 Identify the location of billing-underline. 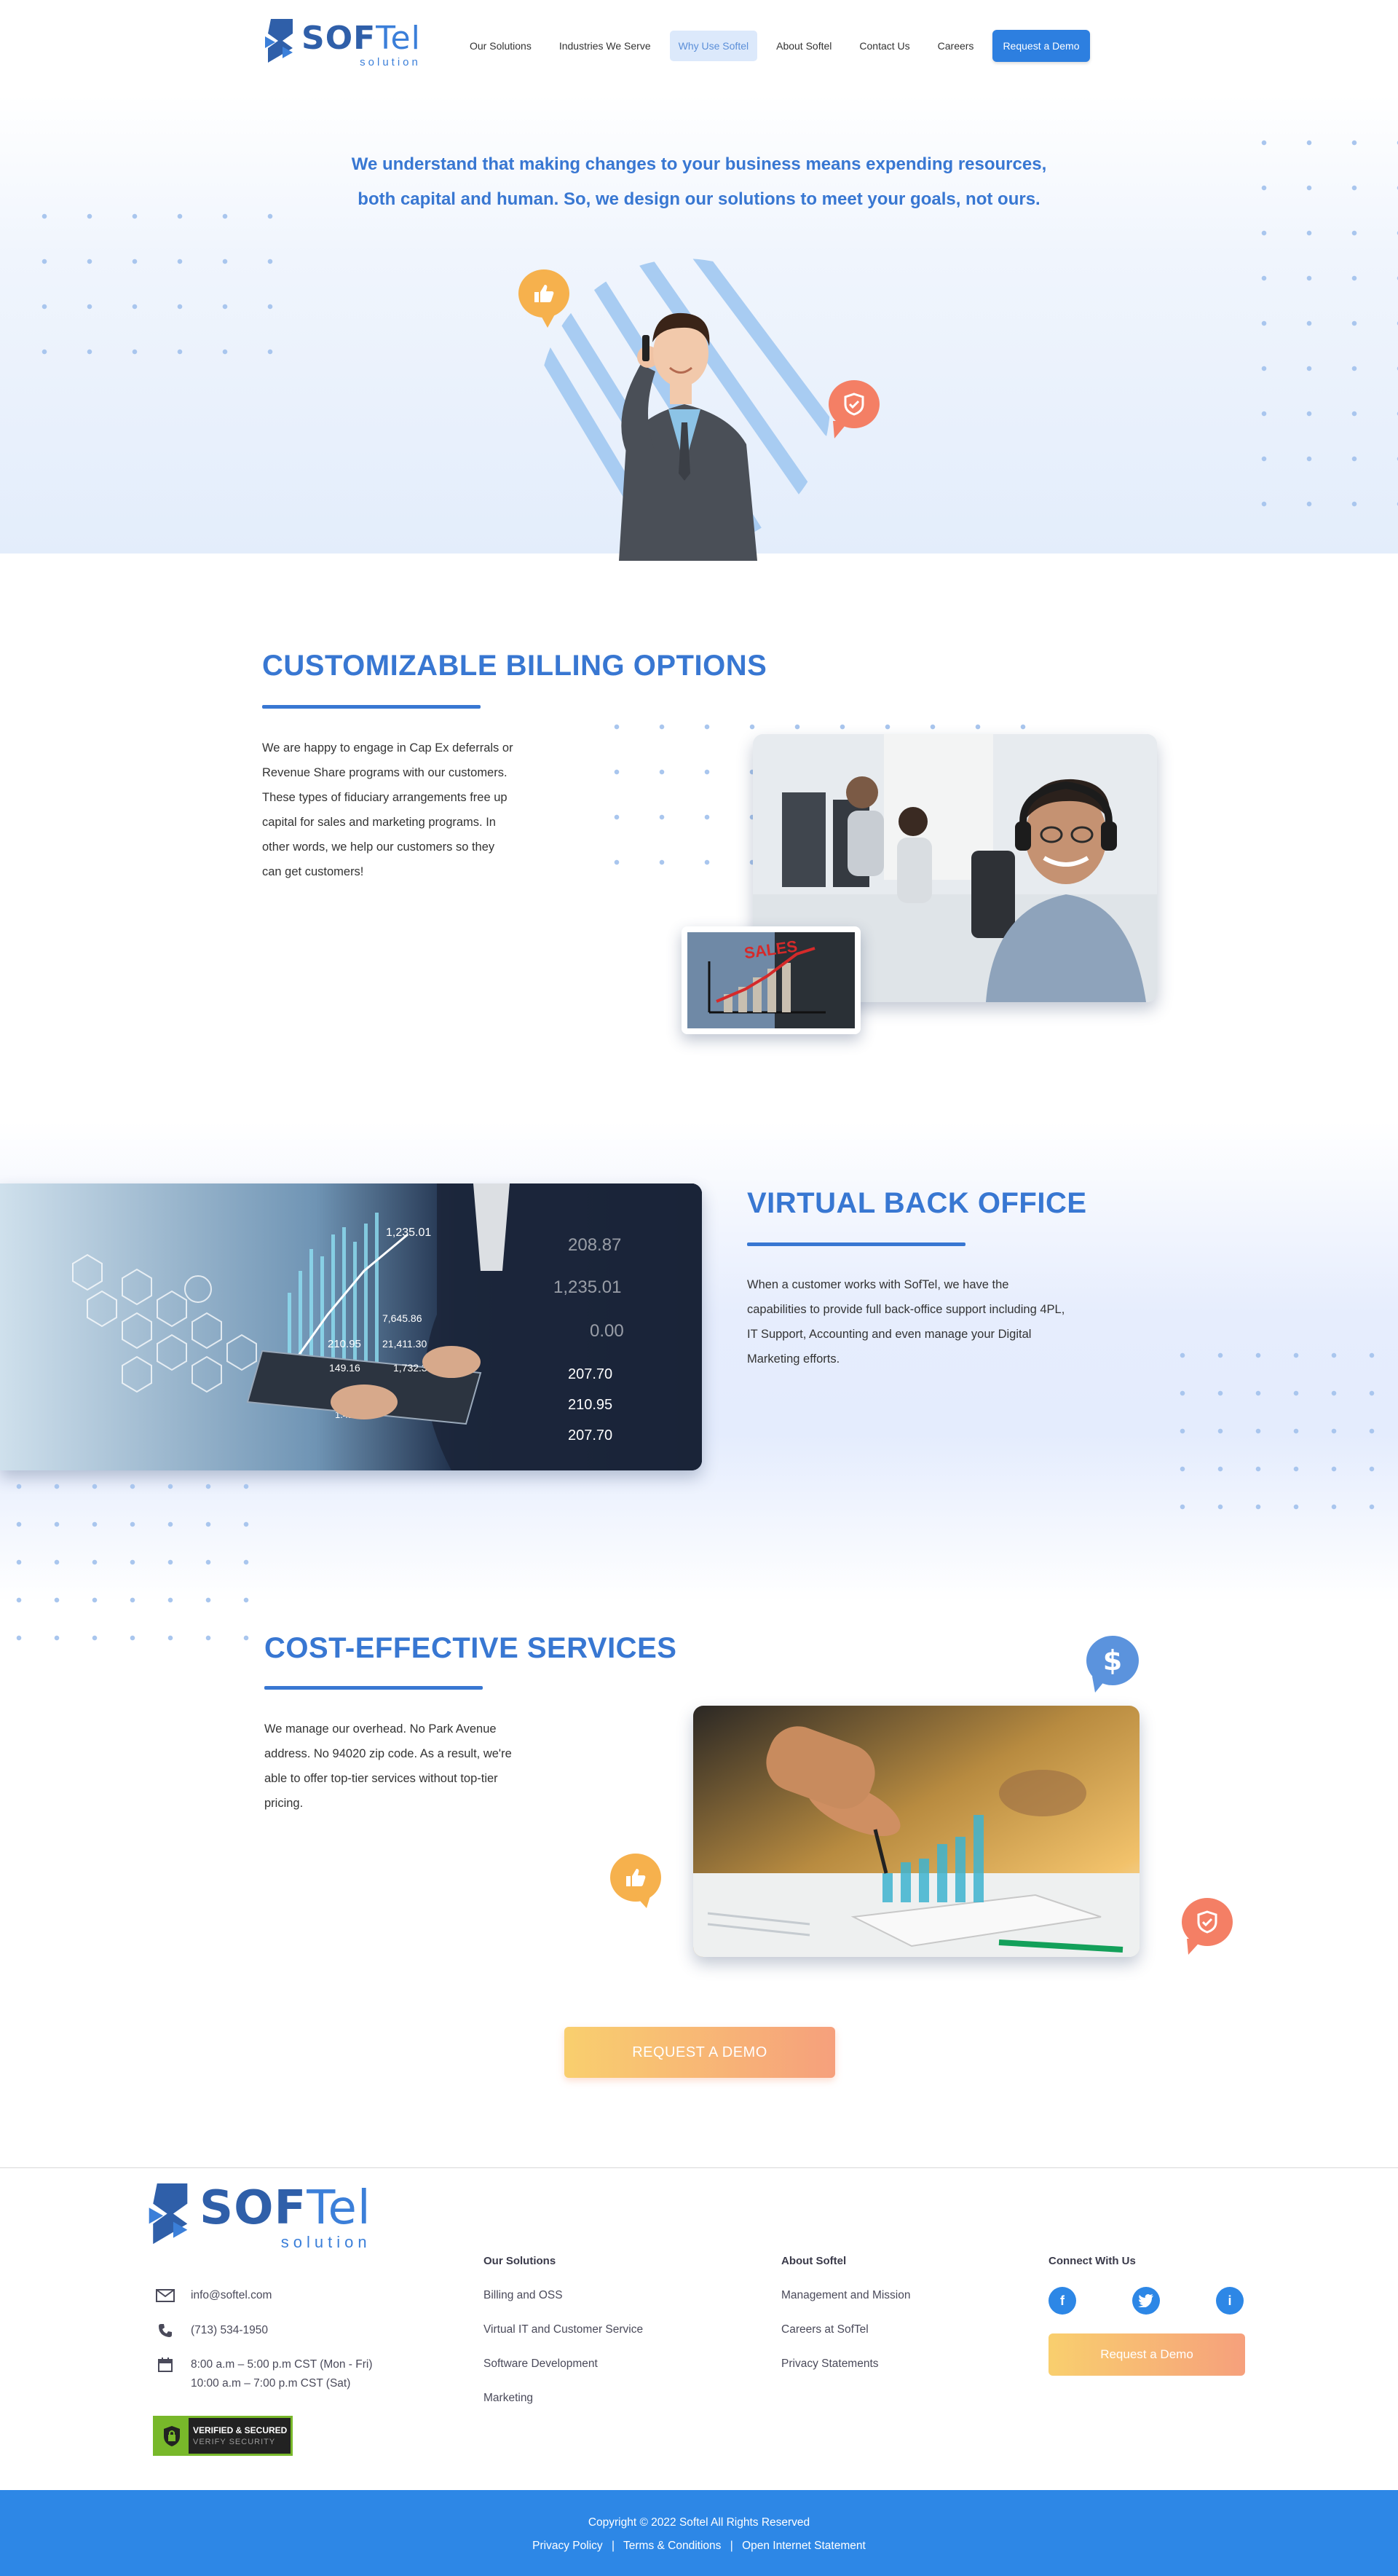
(371, 707).